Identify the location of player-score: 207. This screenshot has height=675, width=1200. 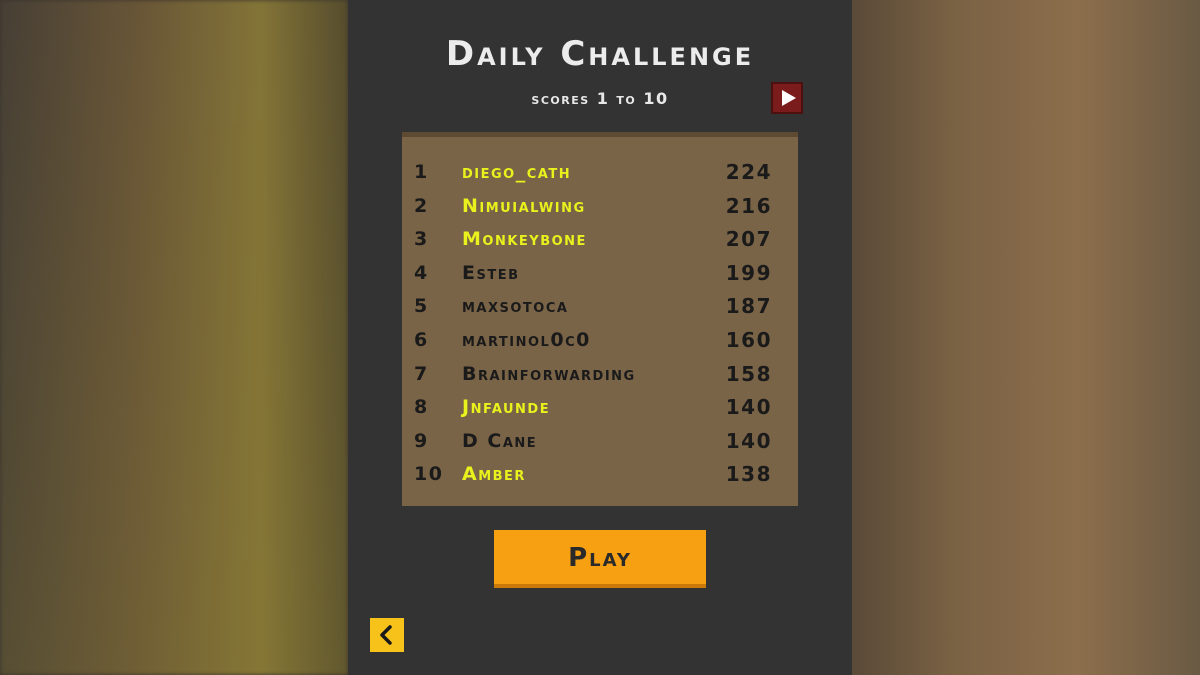
(748, 239).